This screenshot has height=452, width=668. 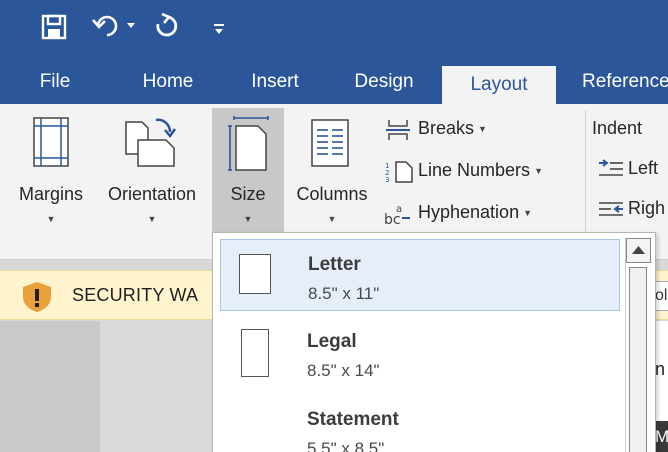 I want to click on size-option-name: Legal, so click(x=332, y=341).